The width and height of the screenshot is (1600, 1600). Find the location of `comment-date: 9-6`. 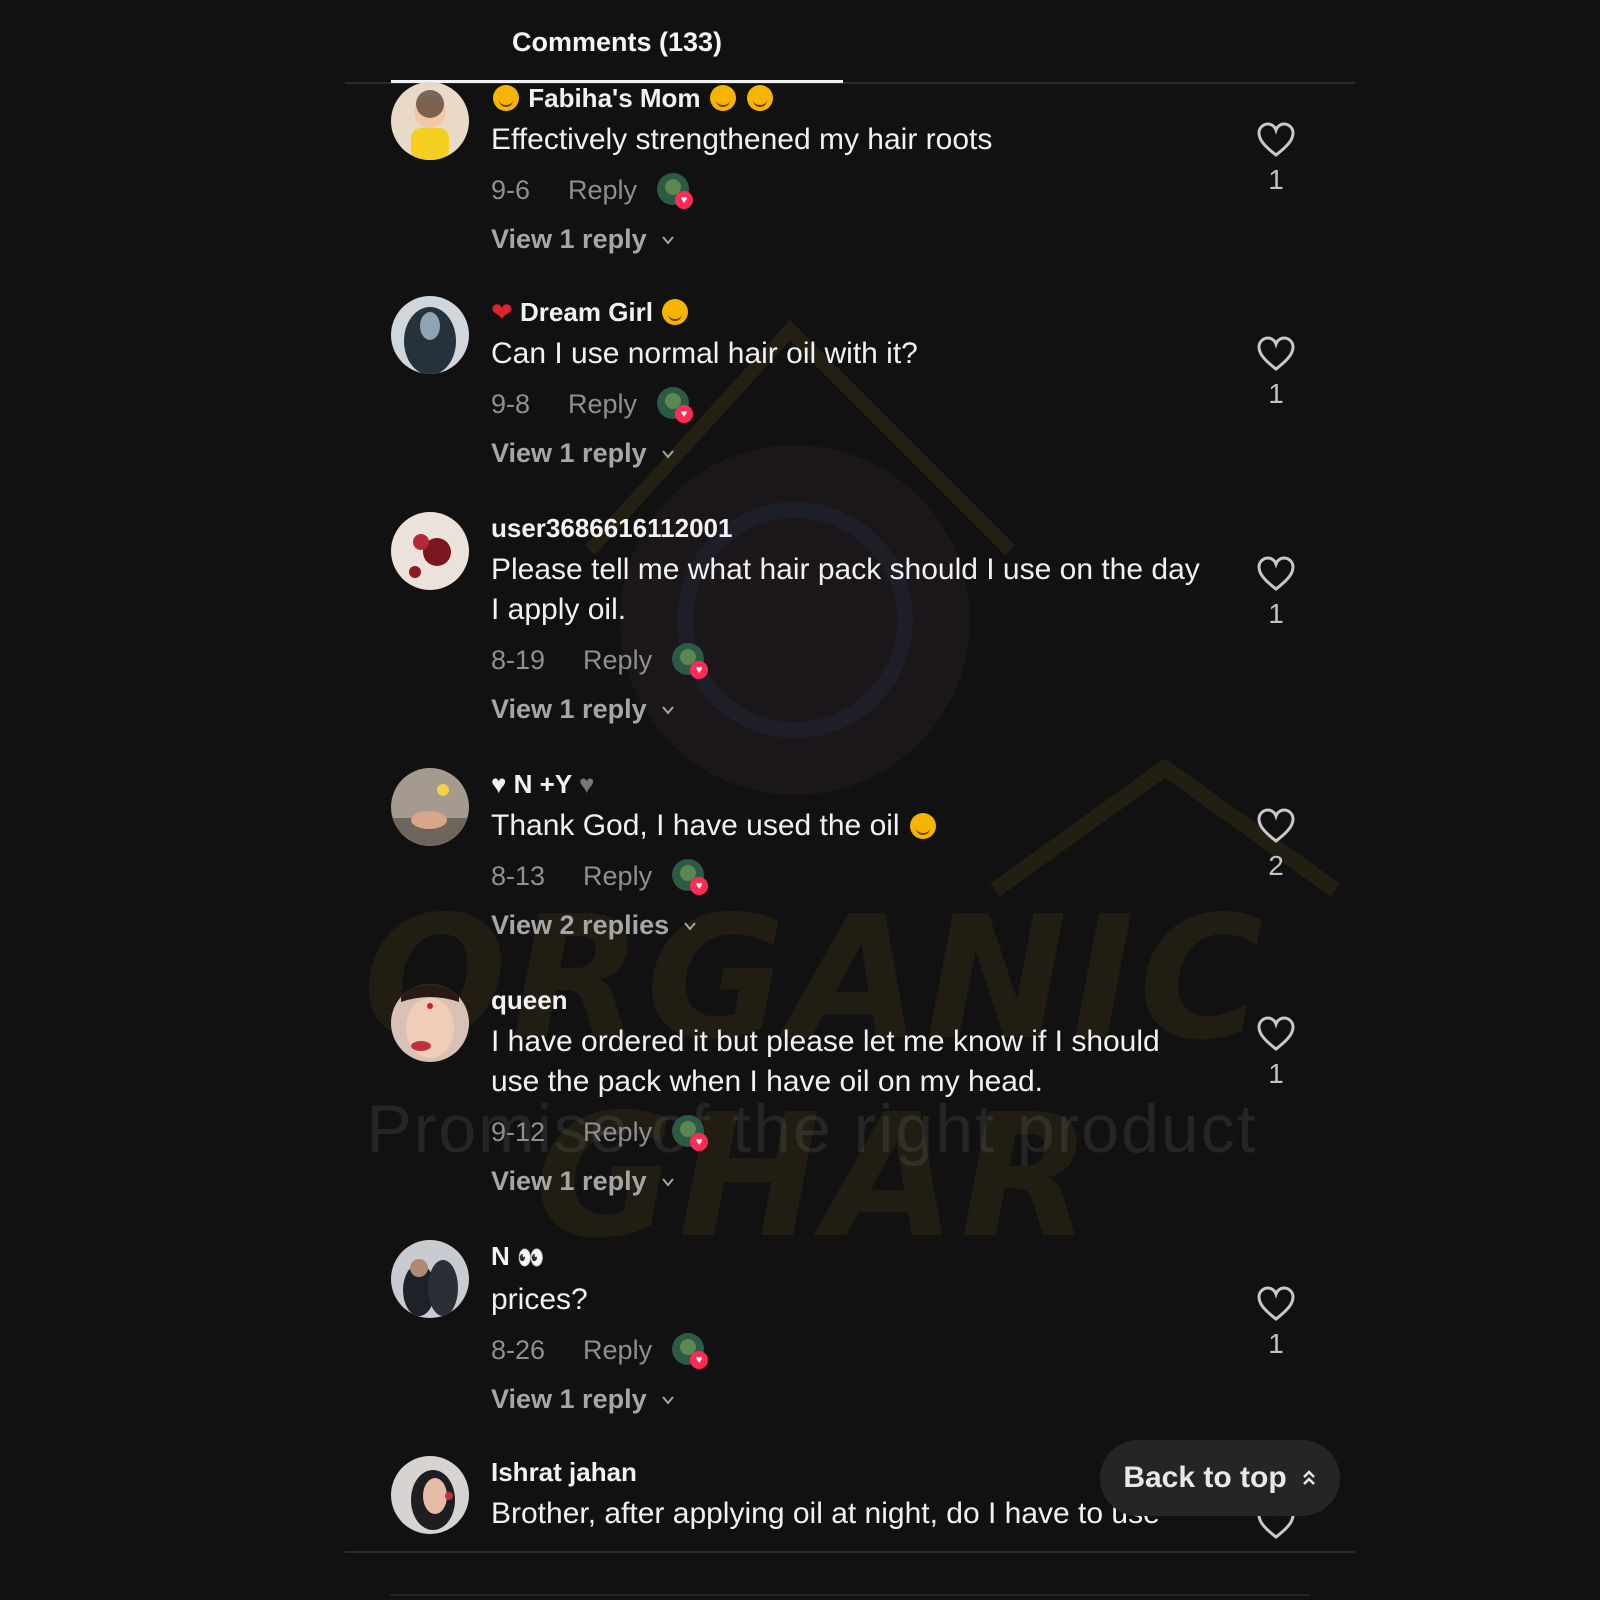

comment-date: 9-6 is located at coordinates (511, 189).